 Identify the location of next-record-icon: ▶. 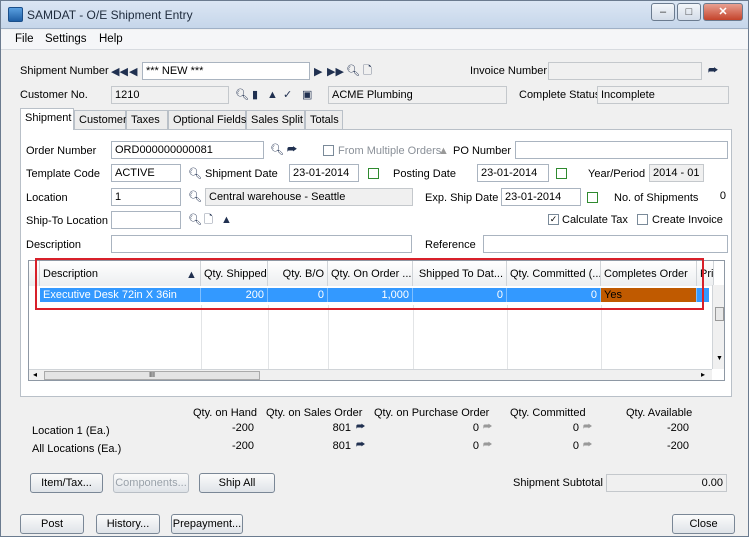
(318, 72).